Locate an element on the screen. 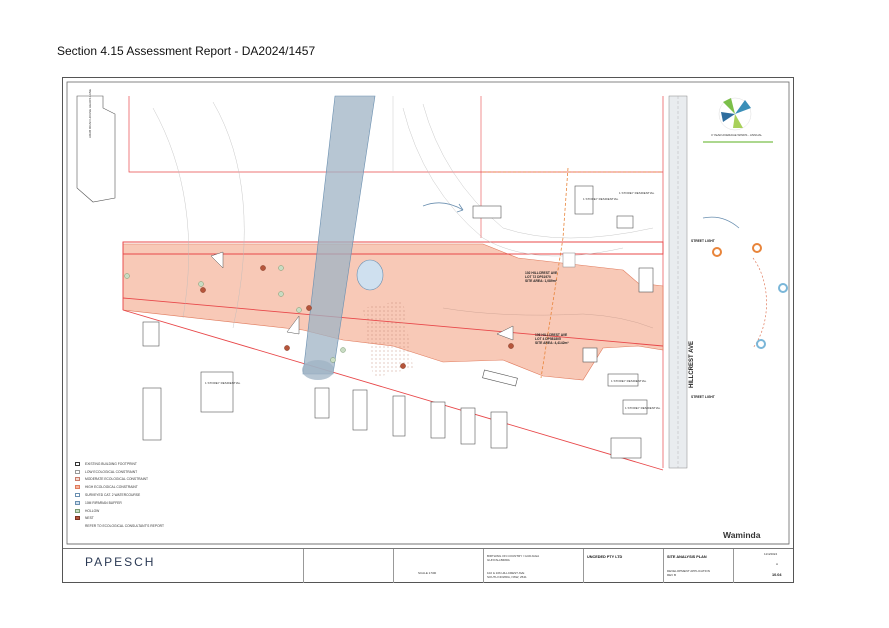 This screenshot has height=628, width=889. legend-label: EXISTING BUILDING FOOTPRINT is located at coordinates (111, 463).